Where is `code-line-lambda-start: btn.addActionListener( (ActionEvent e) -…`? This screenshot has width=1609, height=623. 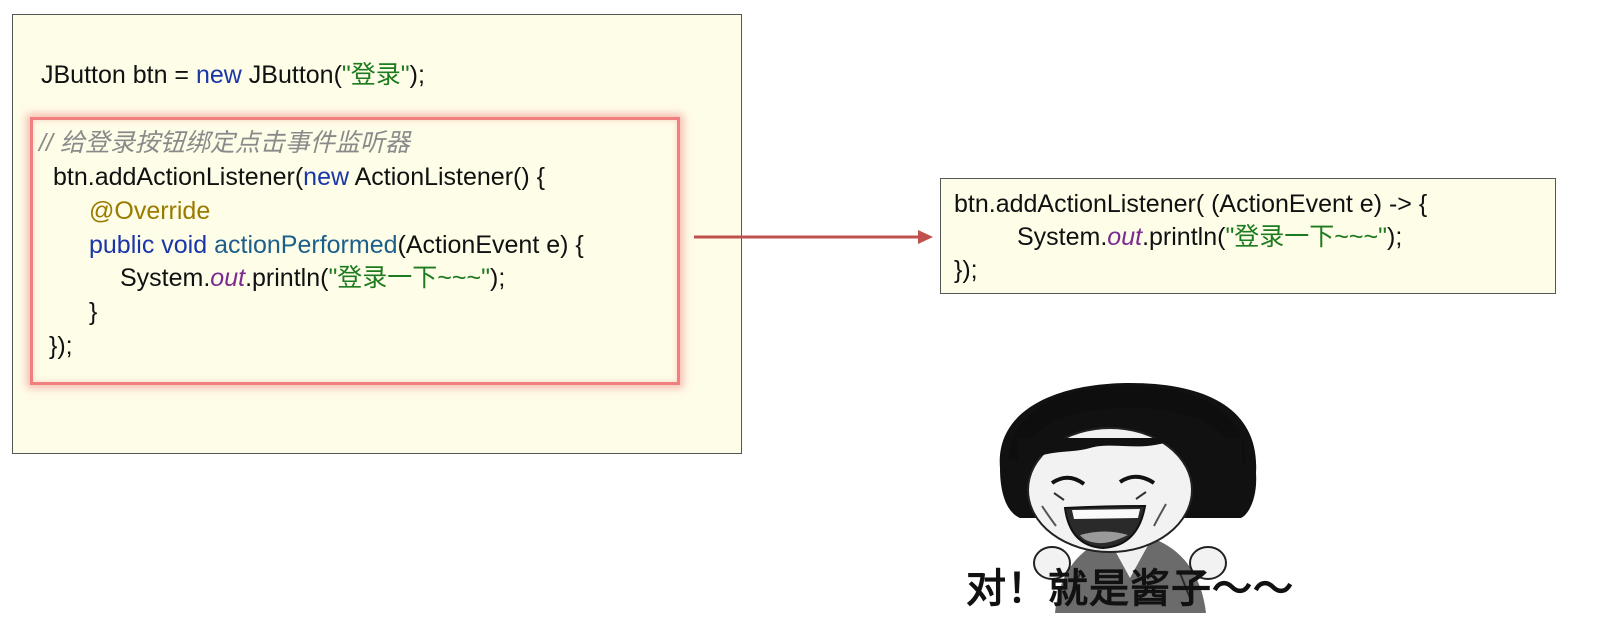 code-line-lambda-start: btn.addActionListener( (ActionEvent e) -… is located at coordinates (1191, 204).